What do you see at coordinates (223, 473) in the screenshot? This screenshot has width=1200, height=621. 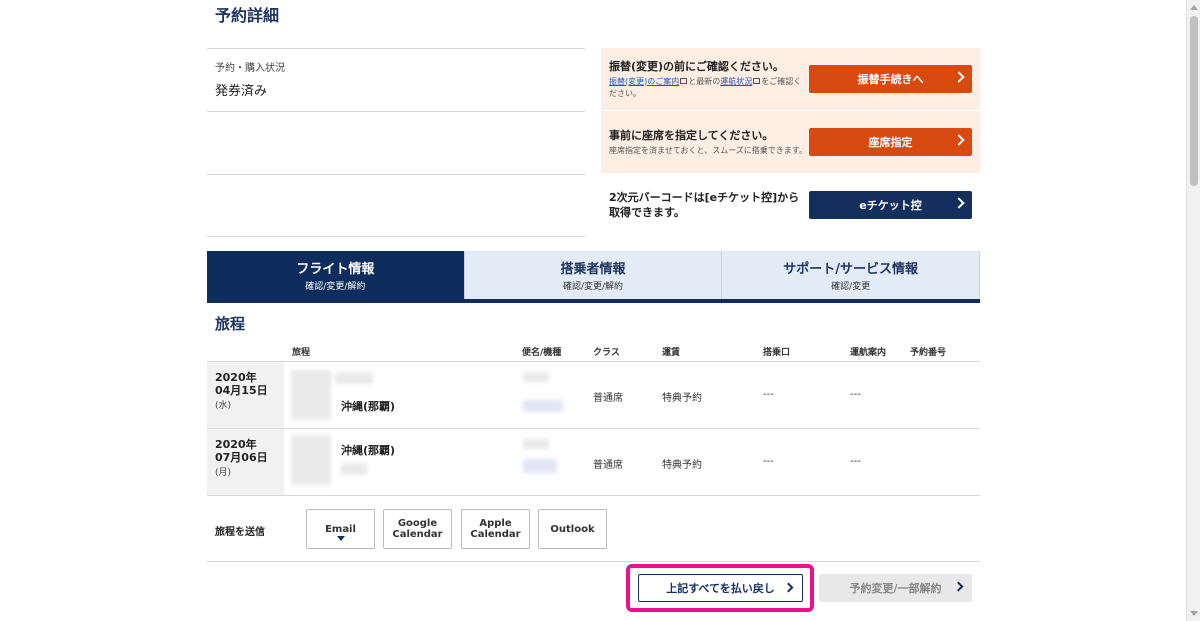 I see `date-weekday: (月)` at bounding box center [223, 473].